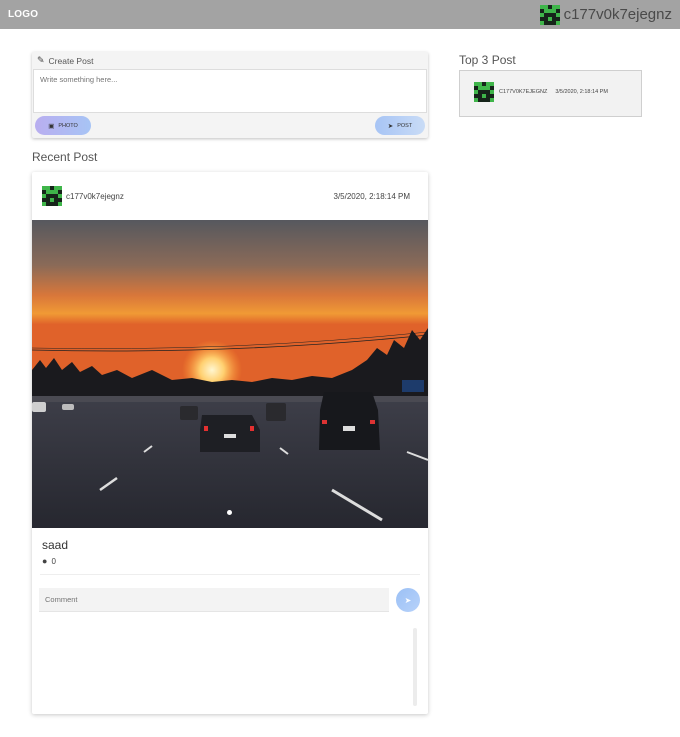  I want to click on post-caption: saad, so click(55, 545).